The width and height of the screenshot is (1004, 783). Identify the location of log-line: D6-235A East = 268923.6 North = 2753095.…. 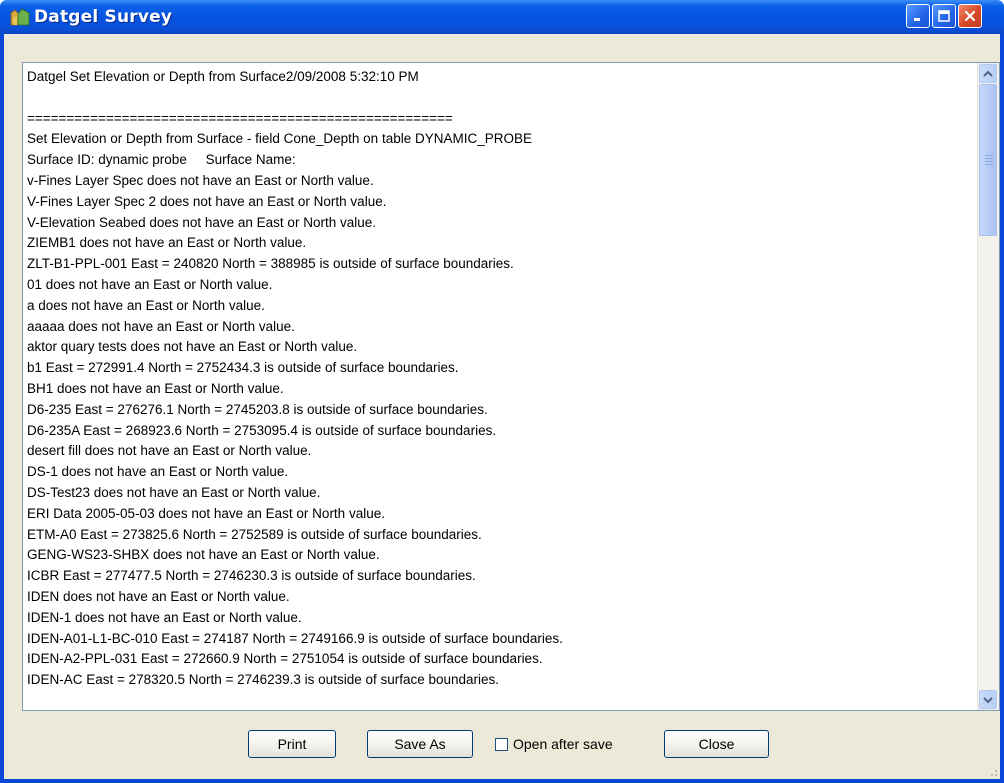
(262, 430).